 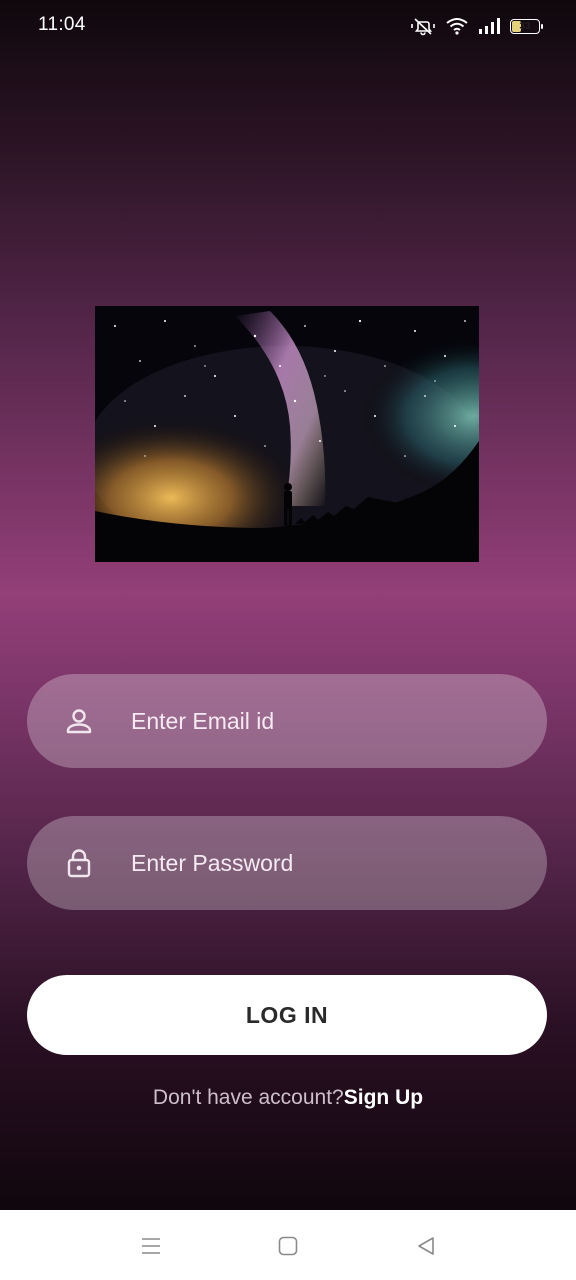 I want to click on back-icon, so click(x=426, y=1246).